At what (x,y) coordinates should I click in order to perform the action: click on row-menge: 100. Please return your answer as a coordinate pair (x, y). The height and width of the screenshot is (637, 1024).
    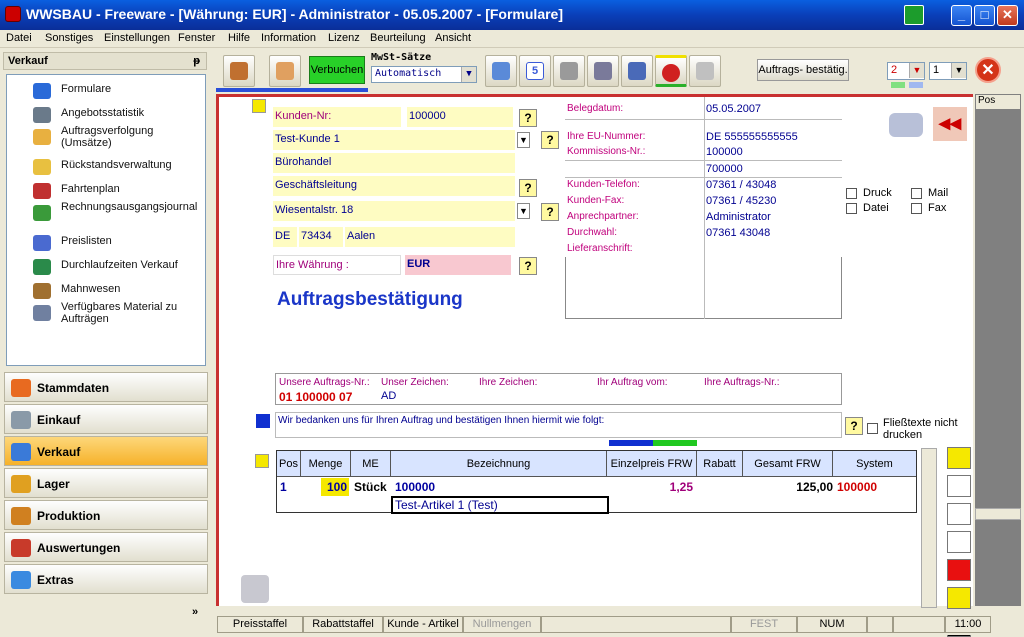
    Looking at the image, I should click on (335, 487).